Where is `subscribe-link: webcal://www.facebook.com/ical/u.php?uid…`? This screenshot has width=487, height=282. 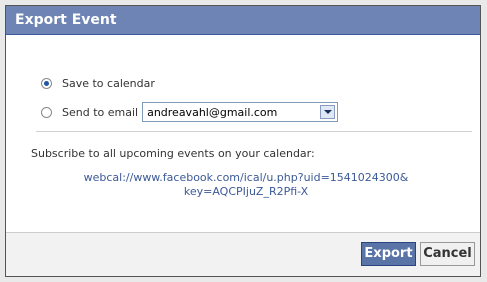
subscribe-link: webcal://www.facebook.com/ical/u.php?uid… is located at coordinates (246, 185).